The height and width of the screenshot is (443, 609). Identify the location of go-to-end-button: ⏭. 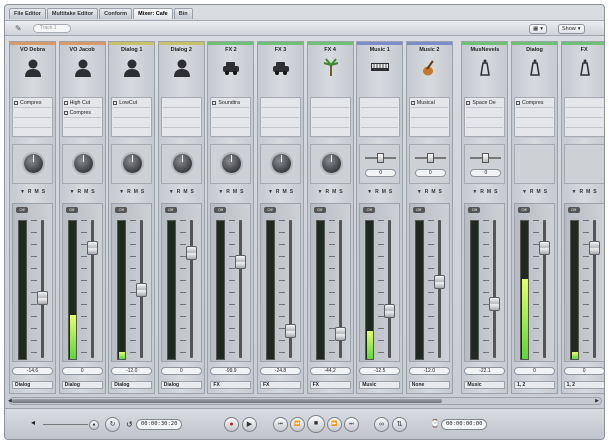
(351, 424).